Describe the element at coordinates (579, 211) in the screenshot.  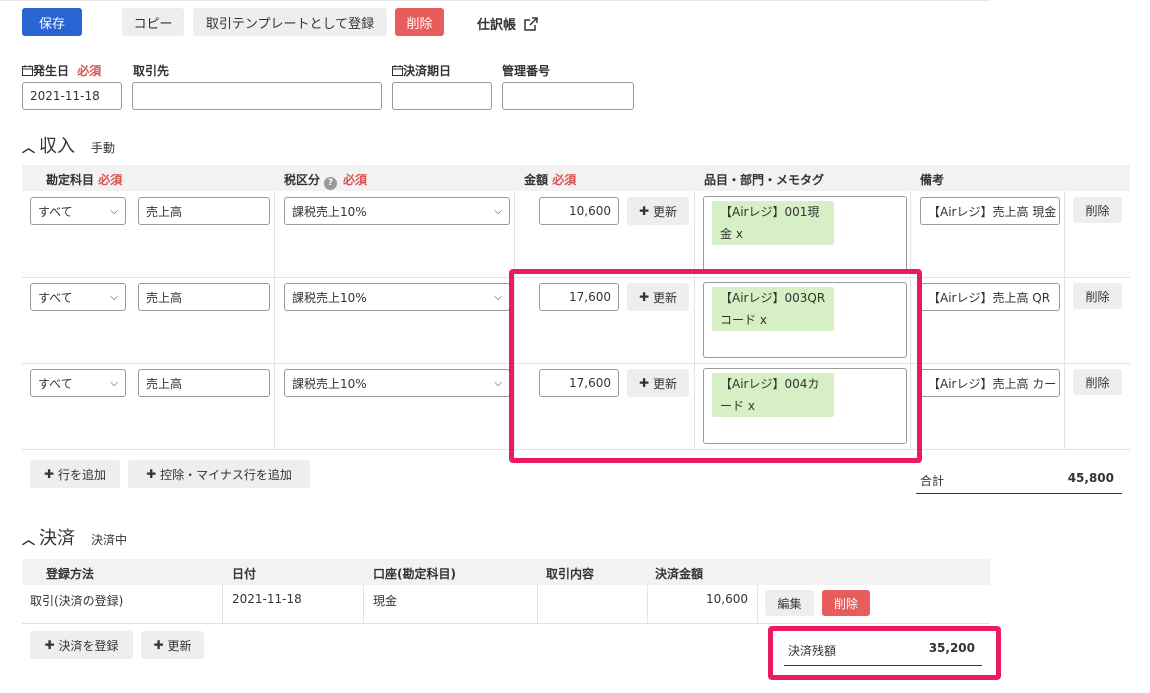
I see `amount-input: 10,600` at that location.